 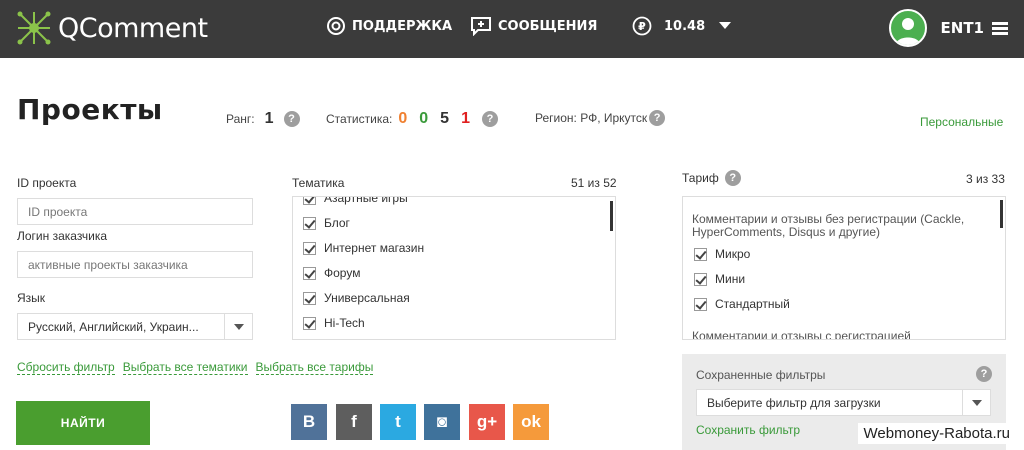 I want to click on list-item: Hi-Tech, so click(x=334, y=323).